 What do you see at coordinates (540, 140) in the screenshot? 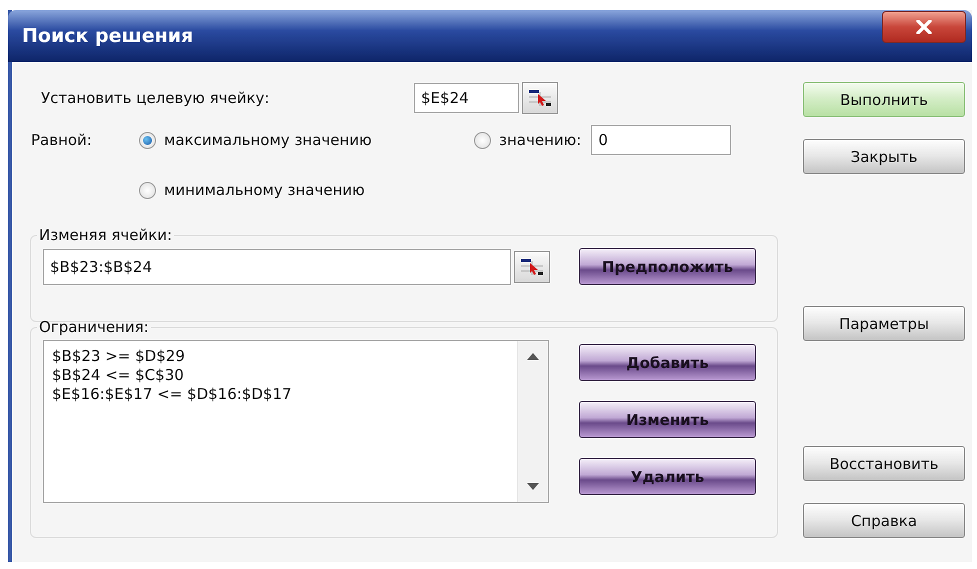
I see `radio-label: значению:` at bounding box center [540, 140].